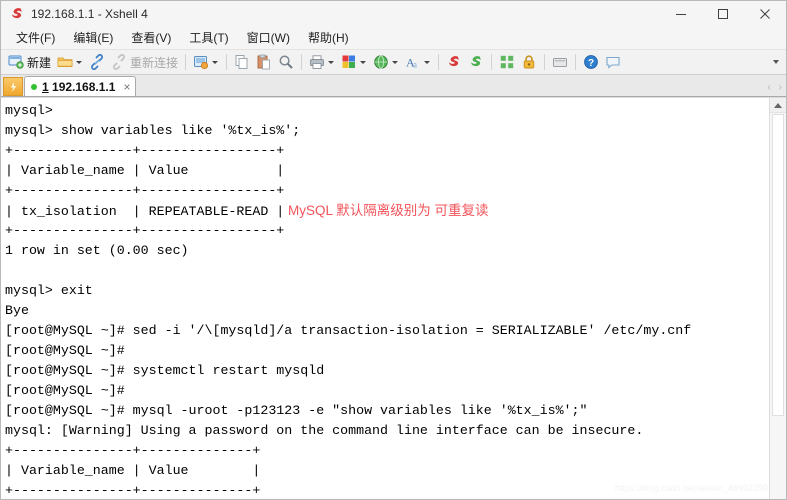 This screenshot has width=787, height=500. I want to click on menu-window: 窗口(W), so click(268, 38).